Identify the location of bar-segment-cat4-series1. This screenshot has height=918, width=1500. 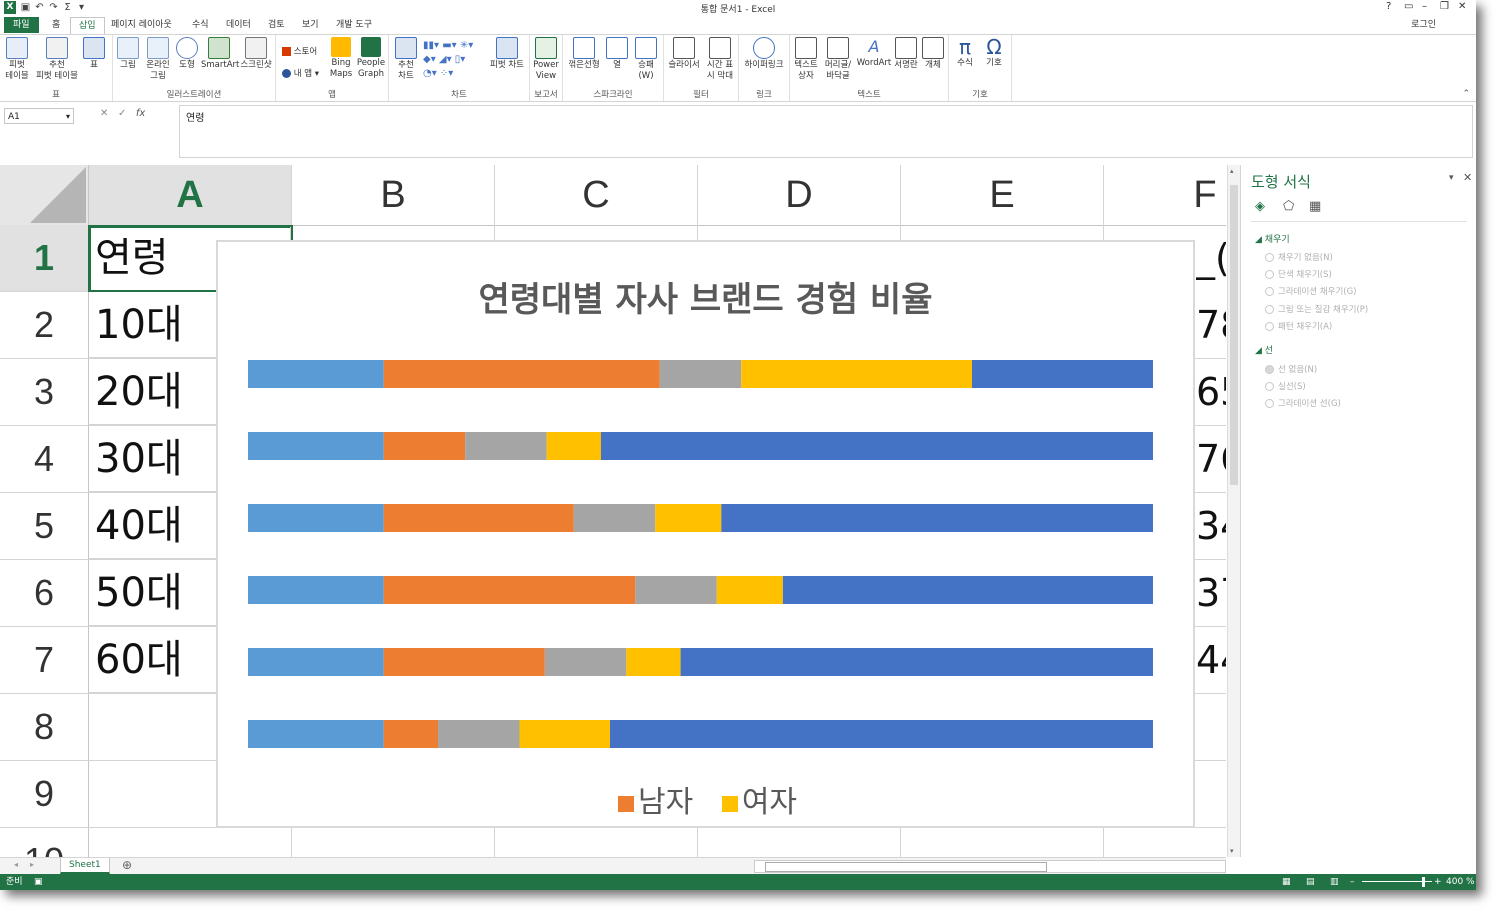
(316, 590).